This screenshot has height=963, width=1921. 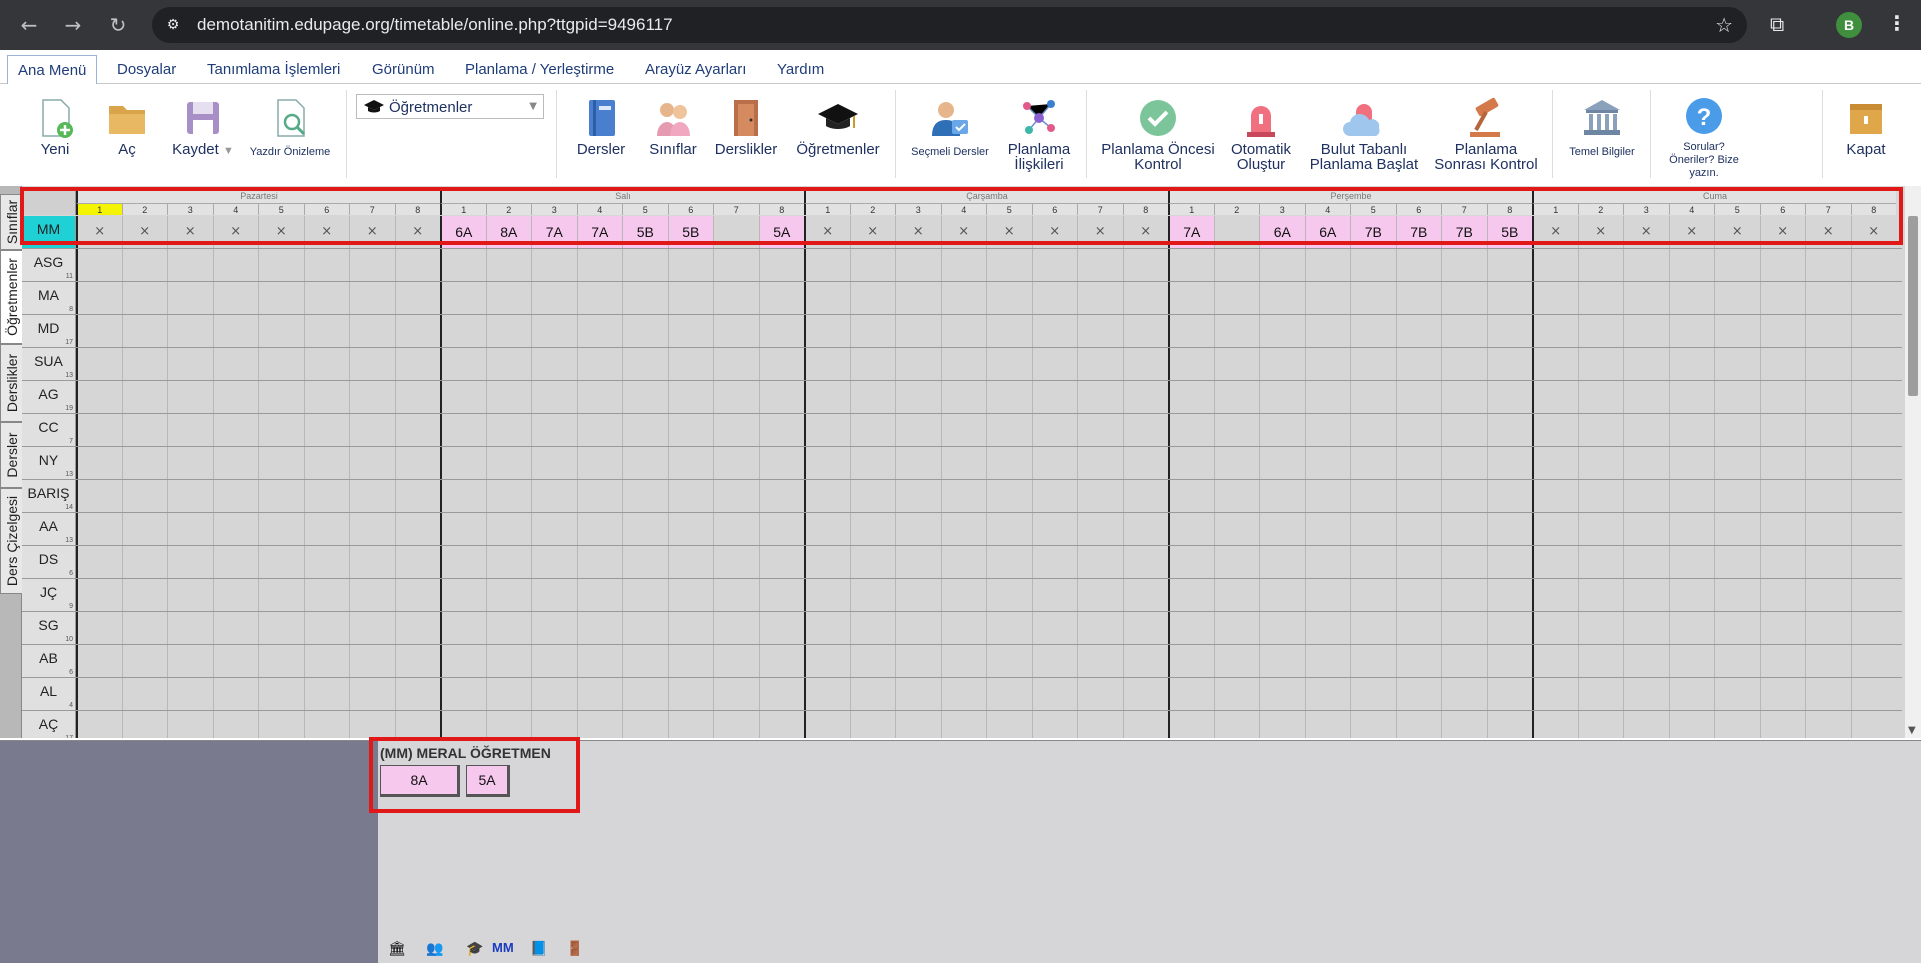 I want to click on graduation-cap-icon: 🎓, so click(x=474, y=948).